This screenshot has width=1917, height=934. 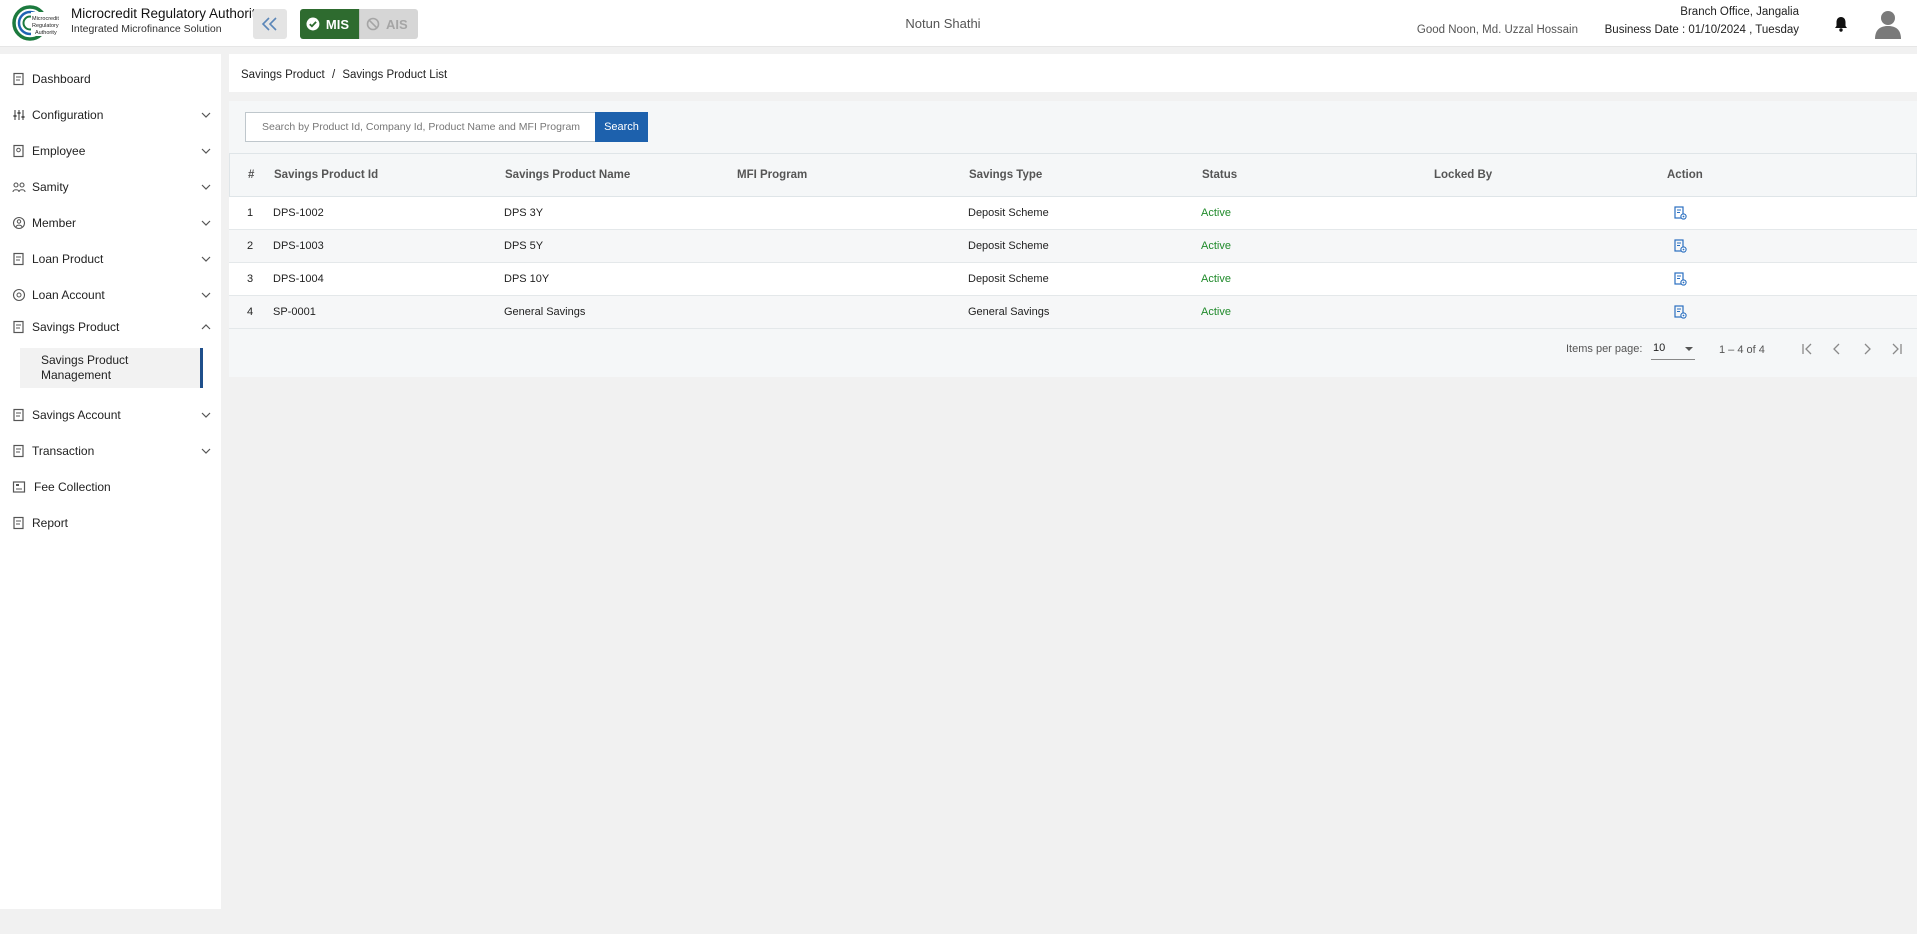 I want to click on last-page-icon, so click(x=1897, y=349).